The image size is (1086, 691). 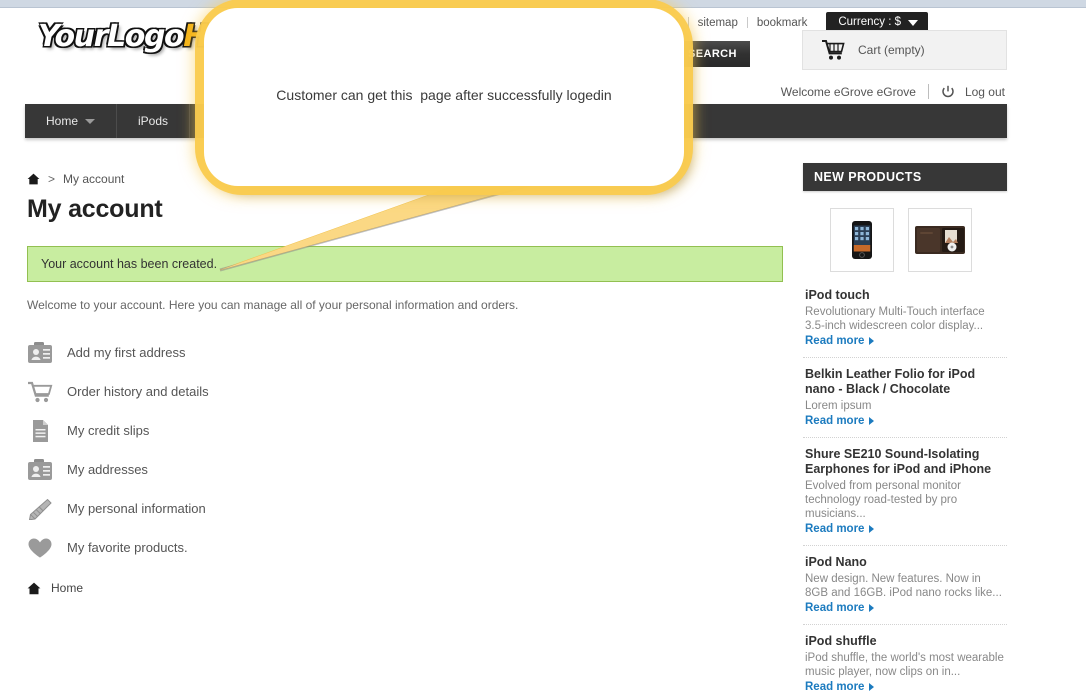 I want to click on account-link-label: My credit slips, so click(x=108, y=430).